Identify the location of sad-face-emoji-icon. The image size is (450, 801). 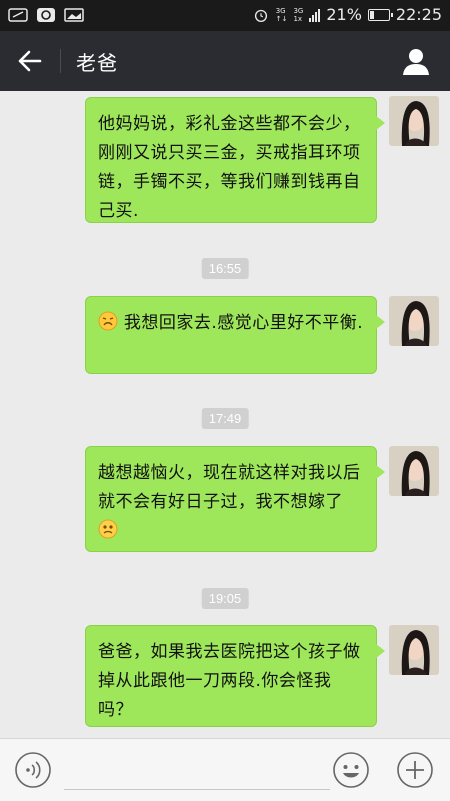
(108, 529).